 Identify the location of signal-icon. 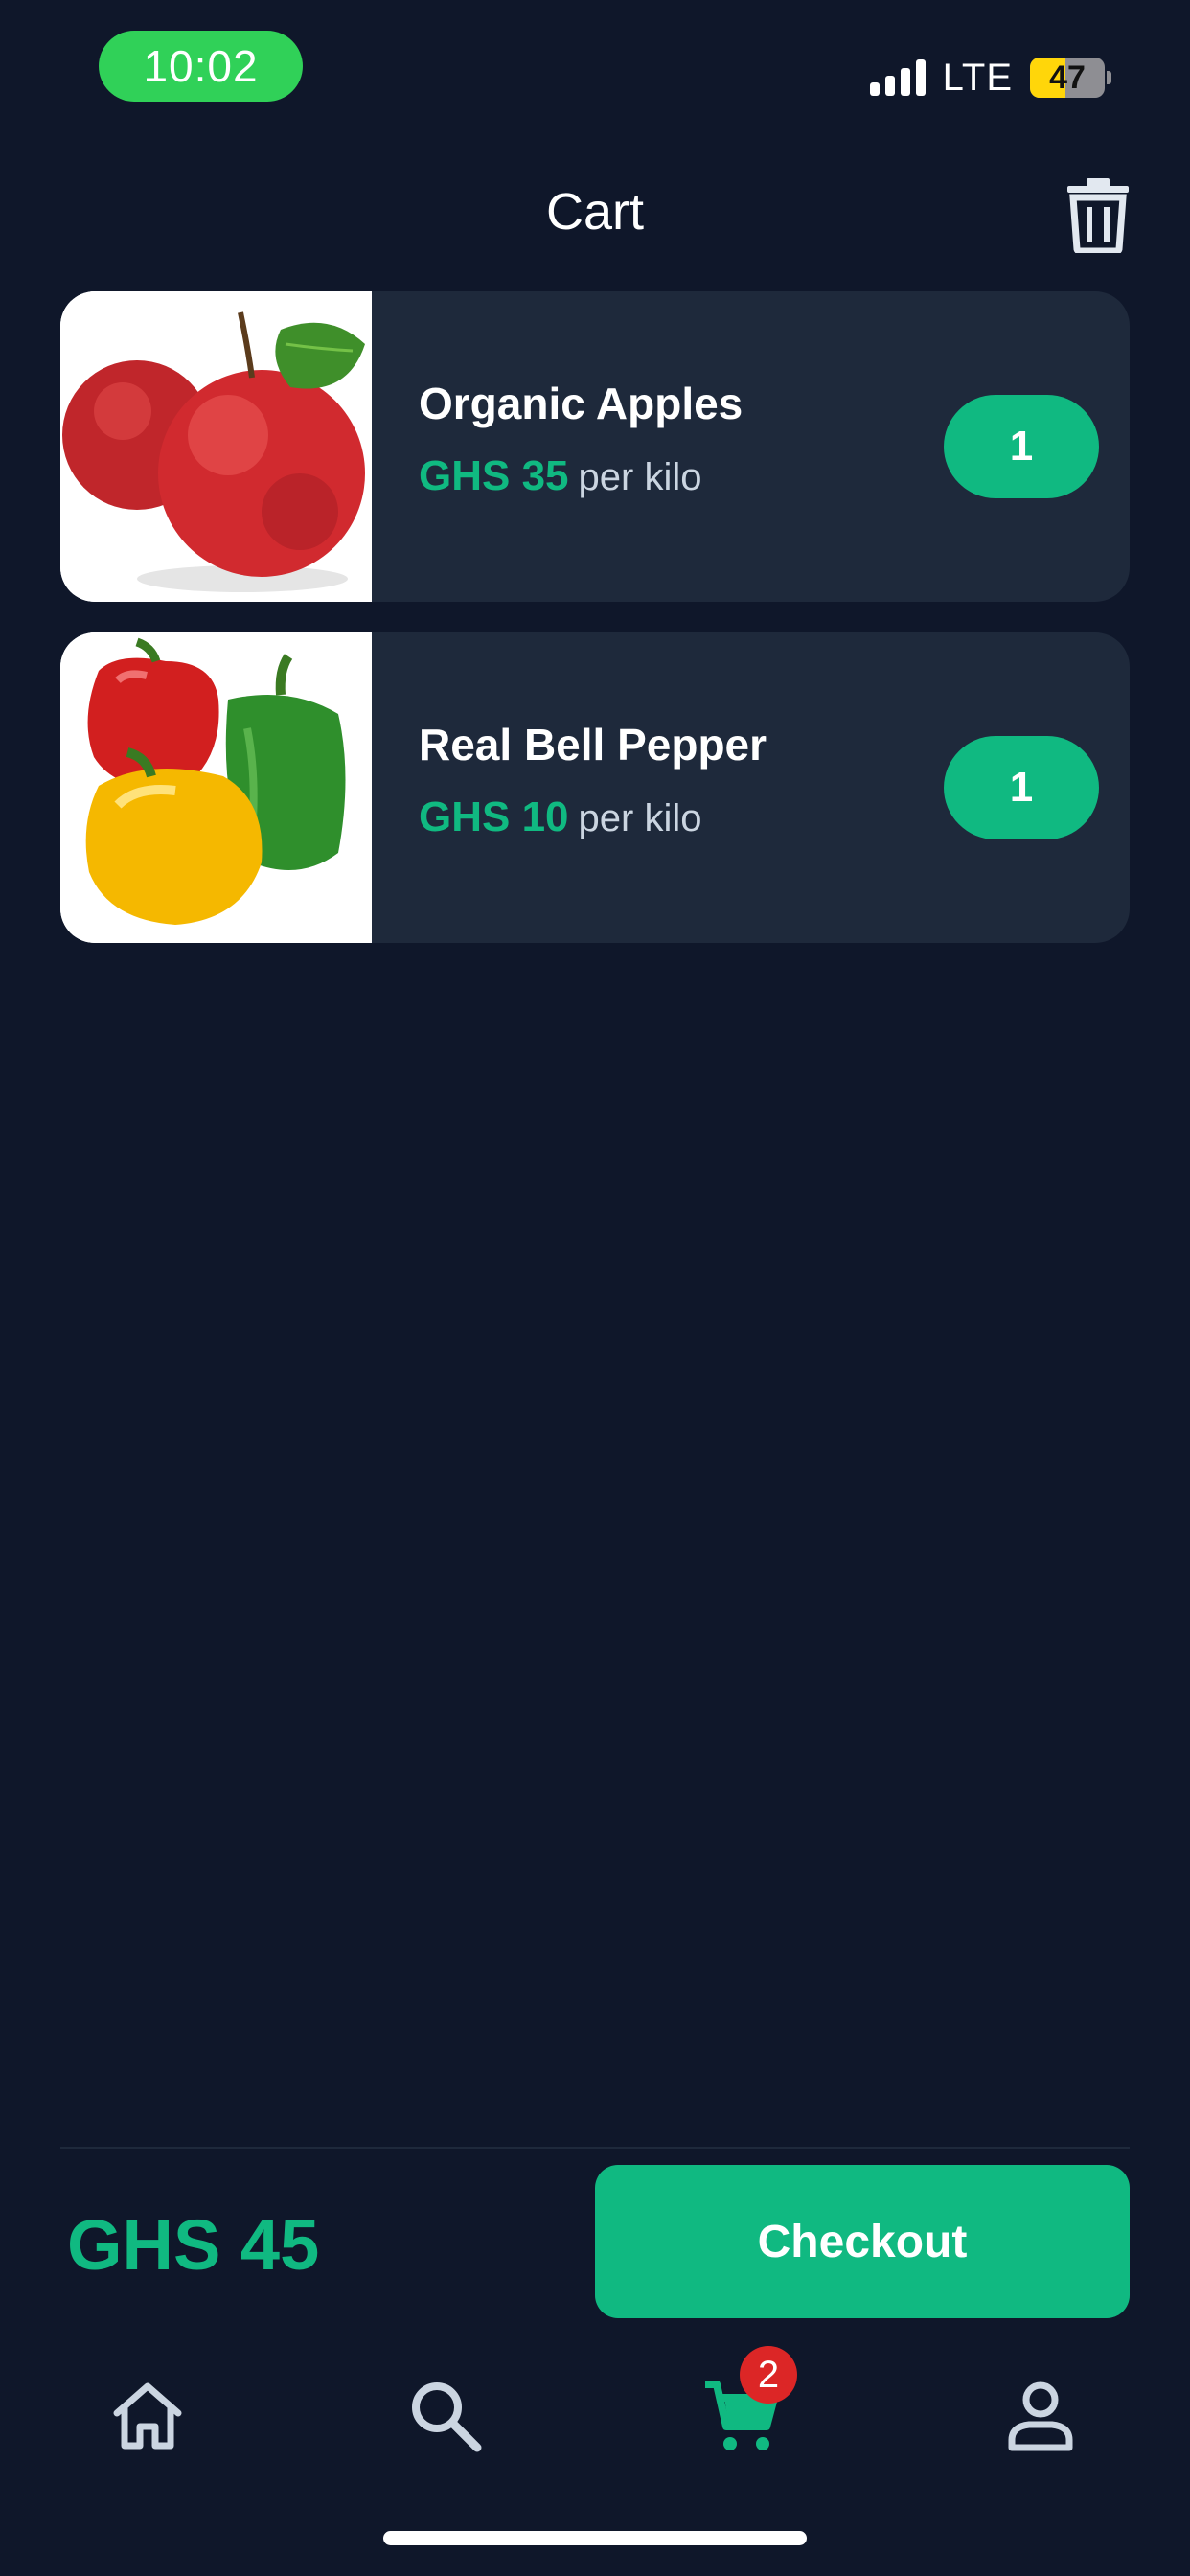
(898, 77).